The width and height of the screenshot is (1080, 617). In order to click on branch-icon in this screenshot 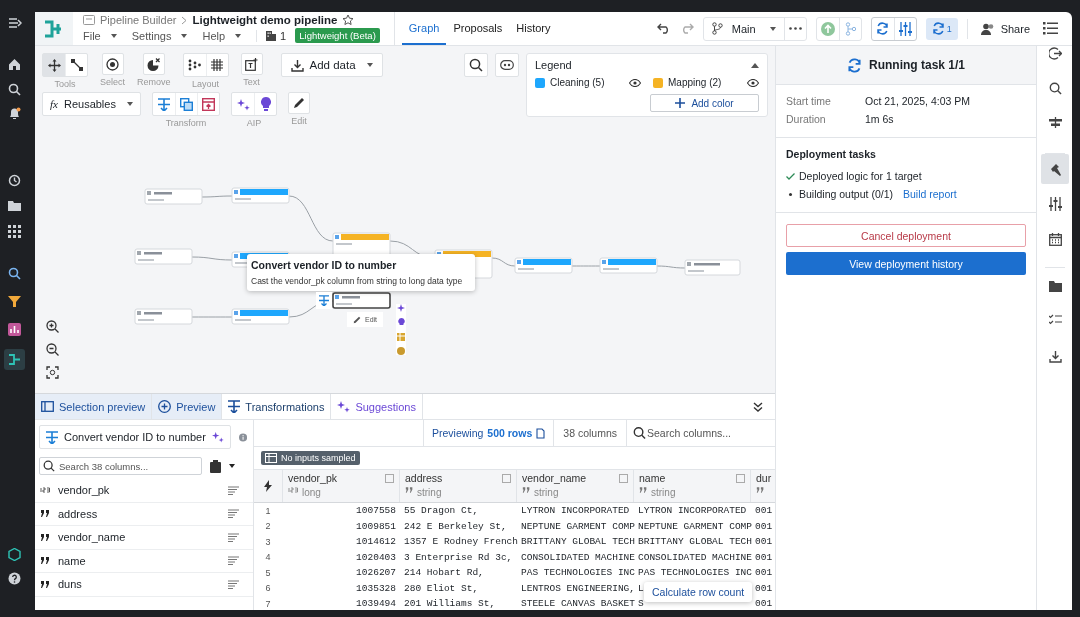, I will do `click(850, 28)`.